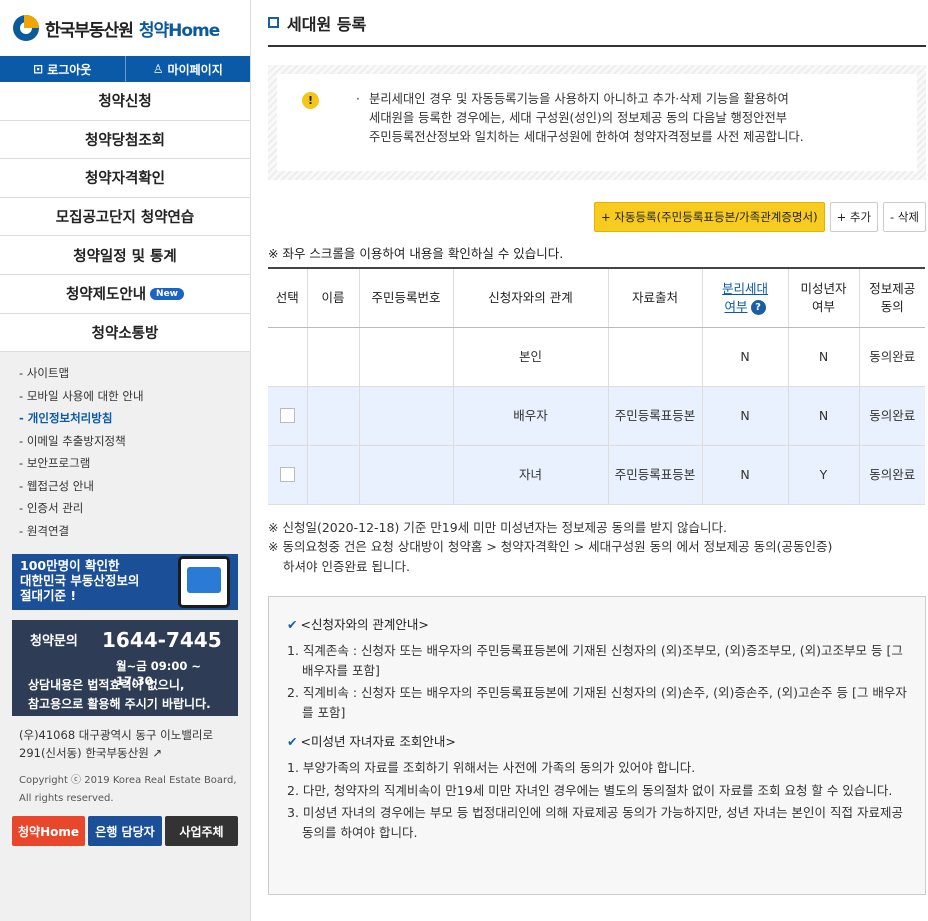 The width and height of the screenshot is (928, 921). Describe the element at coordinates (54, 642) in the screenshot. I see `contact-label: 청약문의` at that location.